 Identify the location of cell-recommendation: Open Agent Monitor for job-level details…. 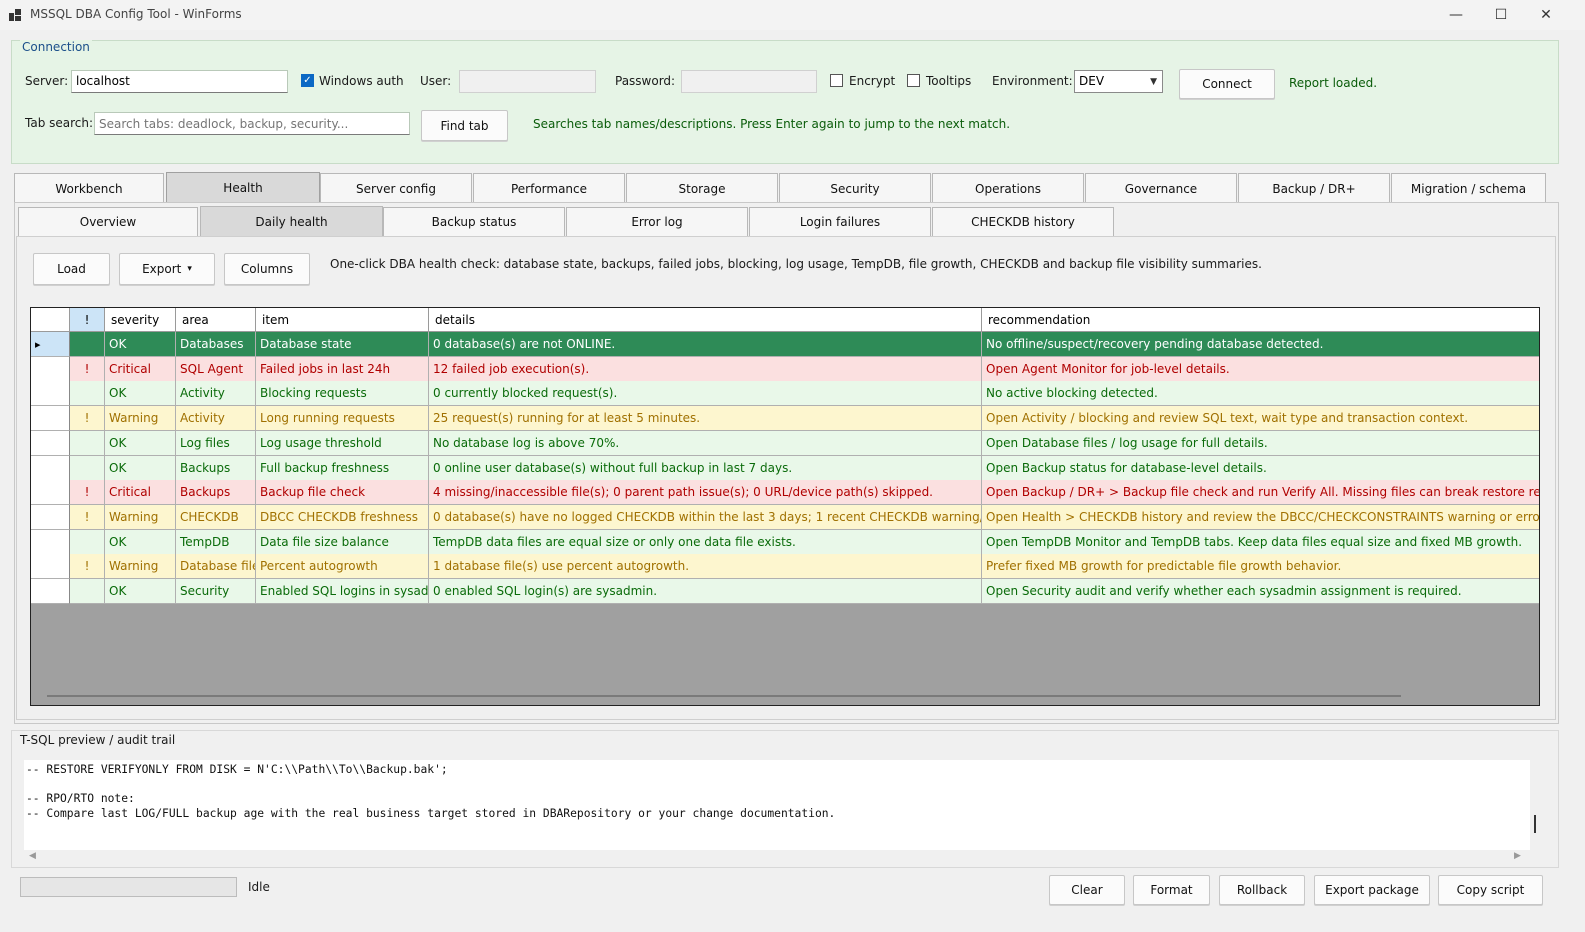
(1260, 369).